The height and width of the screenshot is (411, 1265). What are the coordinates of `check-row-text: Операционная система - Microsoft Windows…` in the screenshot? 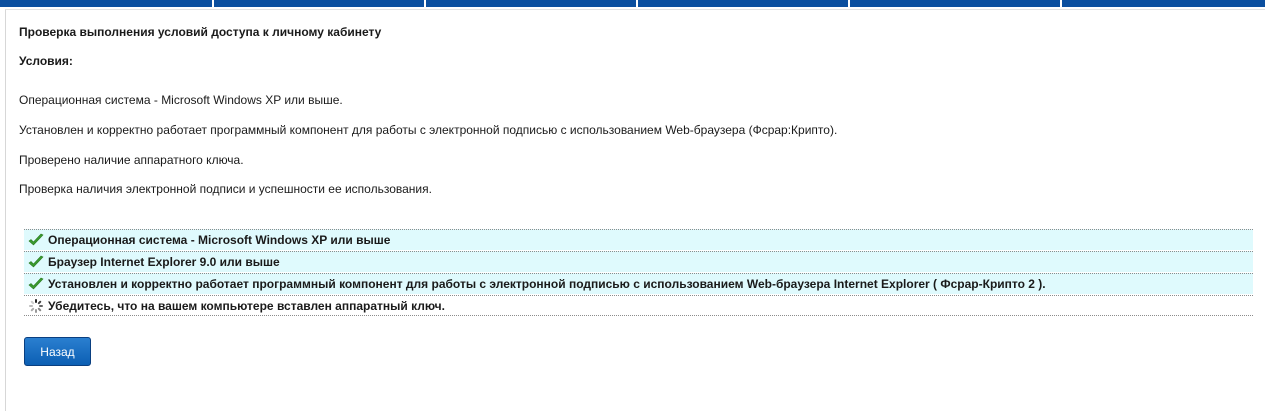 It's located at (219, 240).